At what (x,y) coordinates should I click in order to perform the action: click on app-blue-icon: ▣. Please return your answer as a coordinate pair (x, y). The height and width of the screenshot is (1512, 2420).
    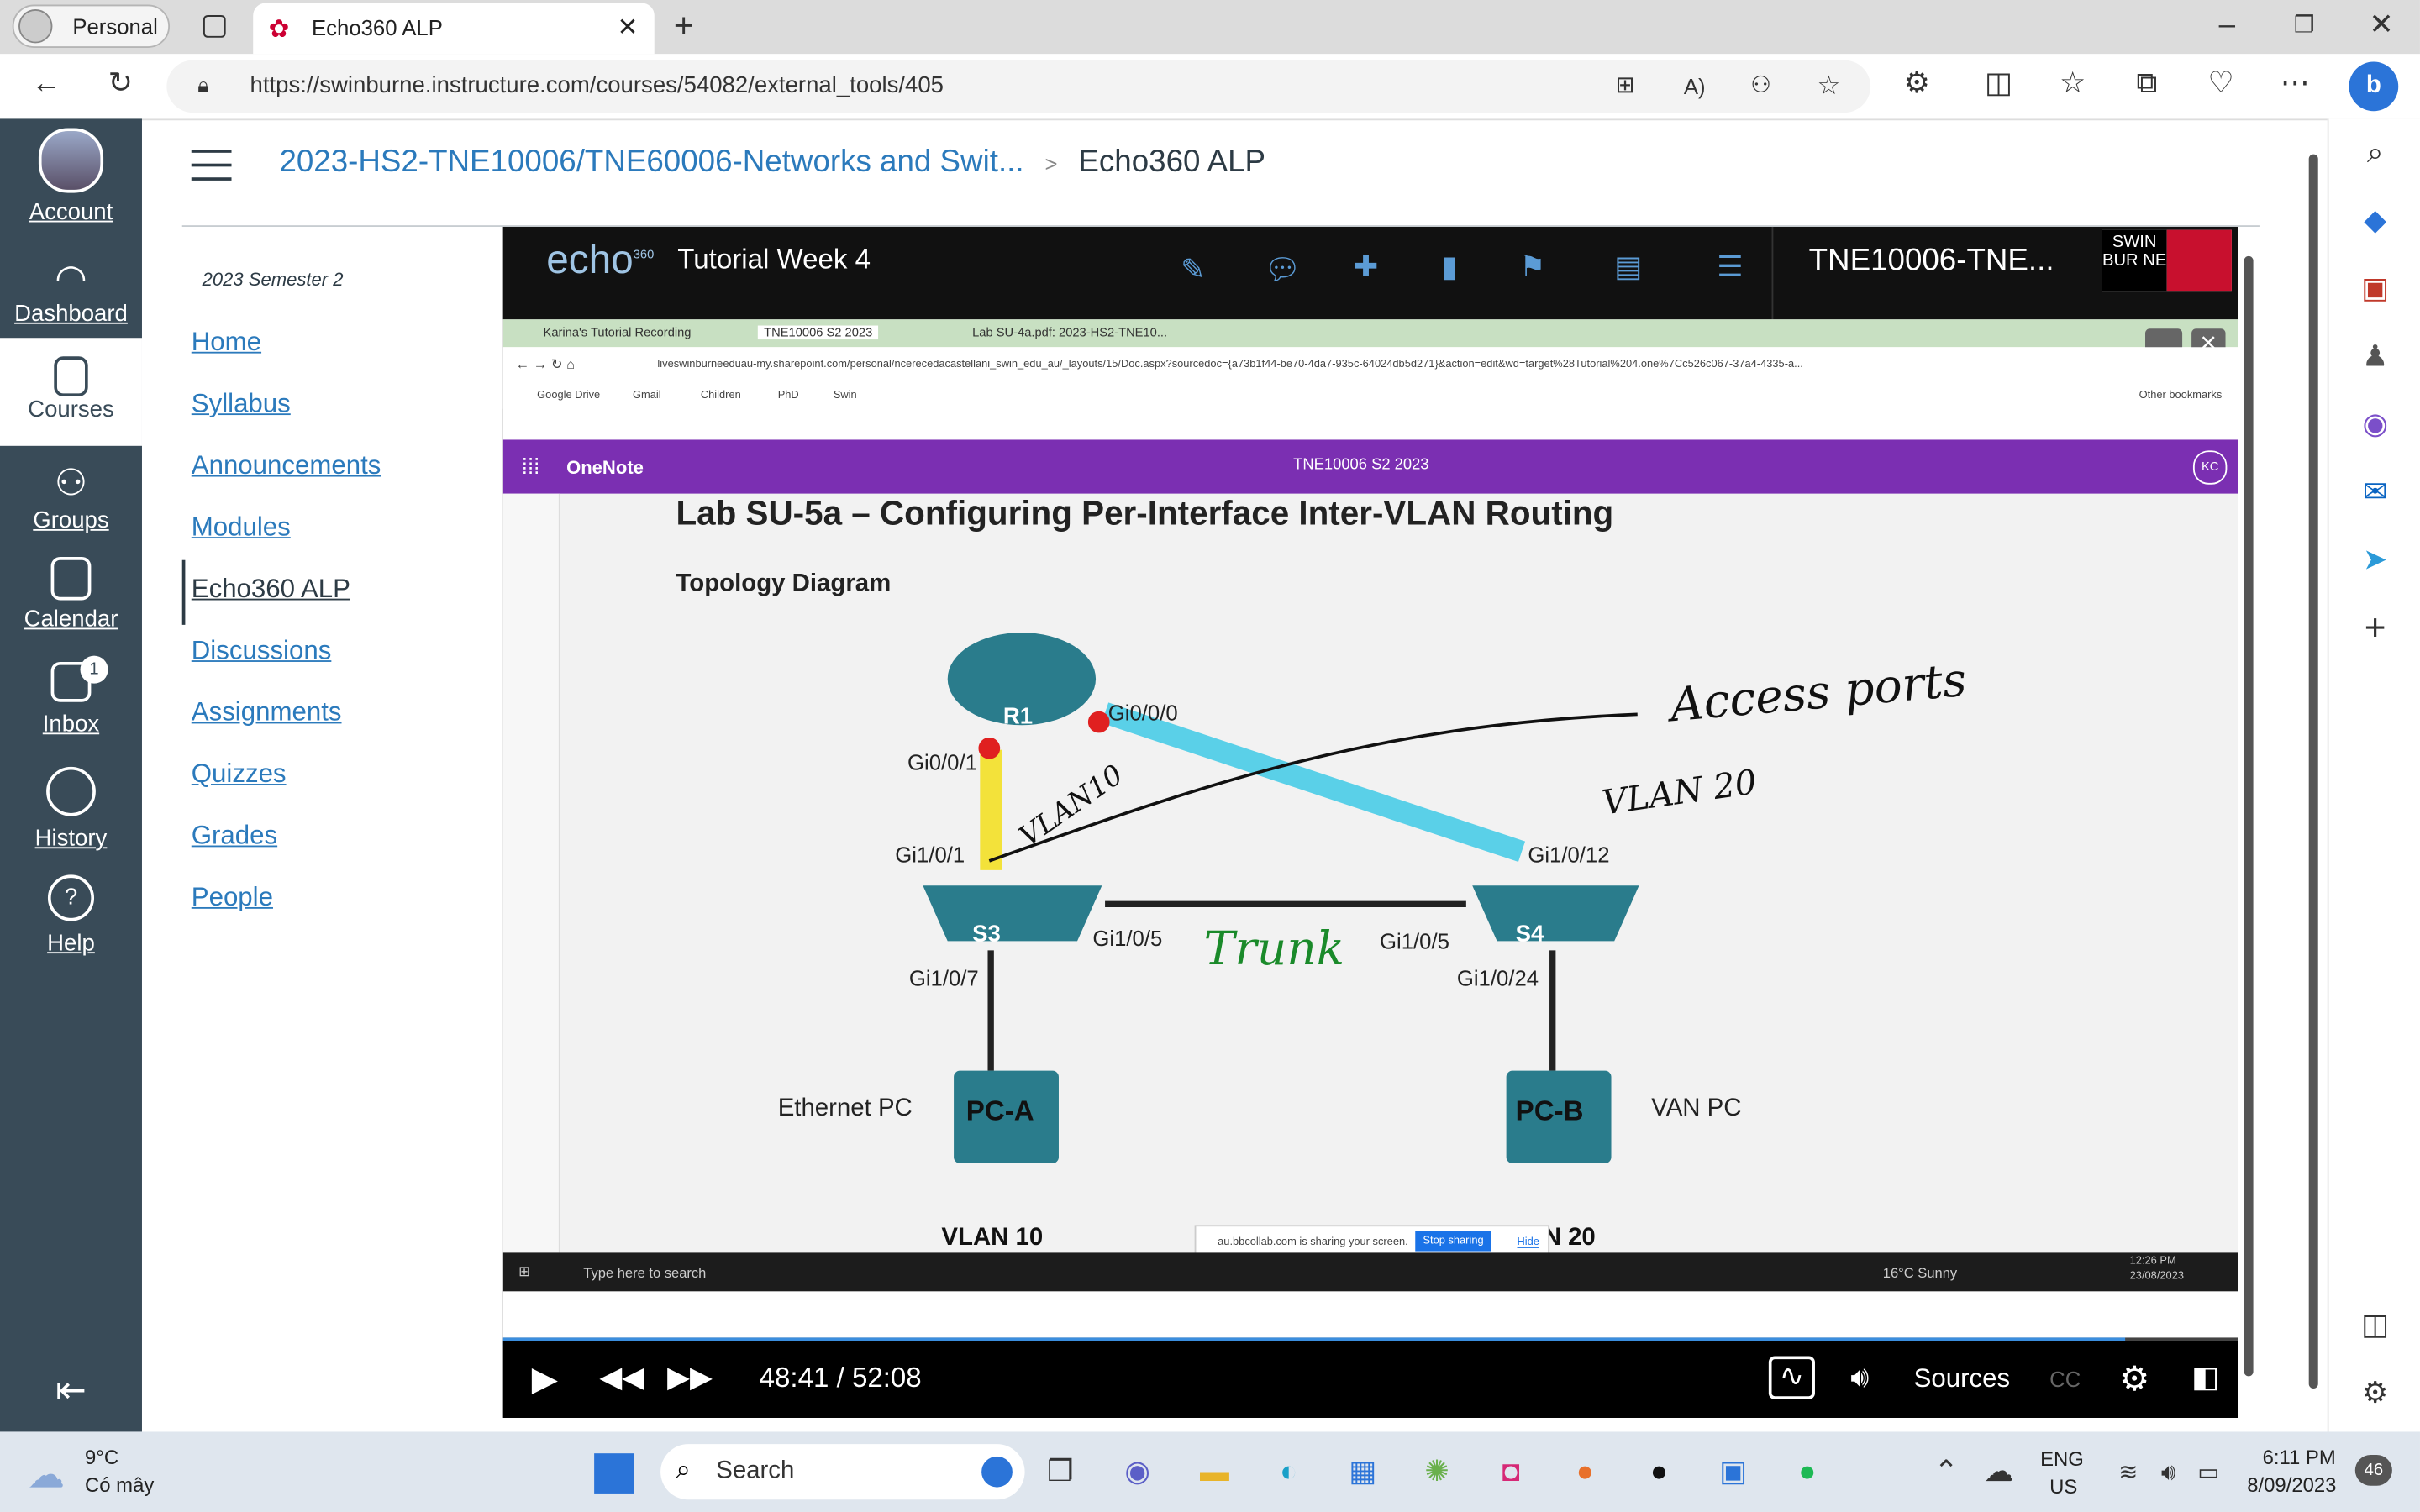
    Looking at the image, I should click on (1733, 1473).